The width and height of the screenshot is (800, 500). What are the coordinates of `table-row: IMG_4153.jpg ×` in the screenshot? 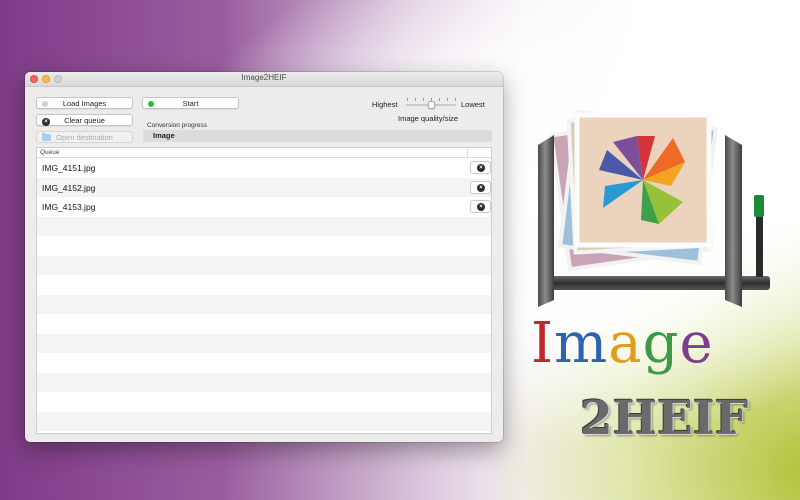 It's located at (264, 207).